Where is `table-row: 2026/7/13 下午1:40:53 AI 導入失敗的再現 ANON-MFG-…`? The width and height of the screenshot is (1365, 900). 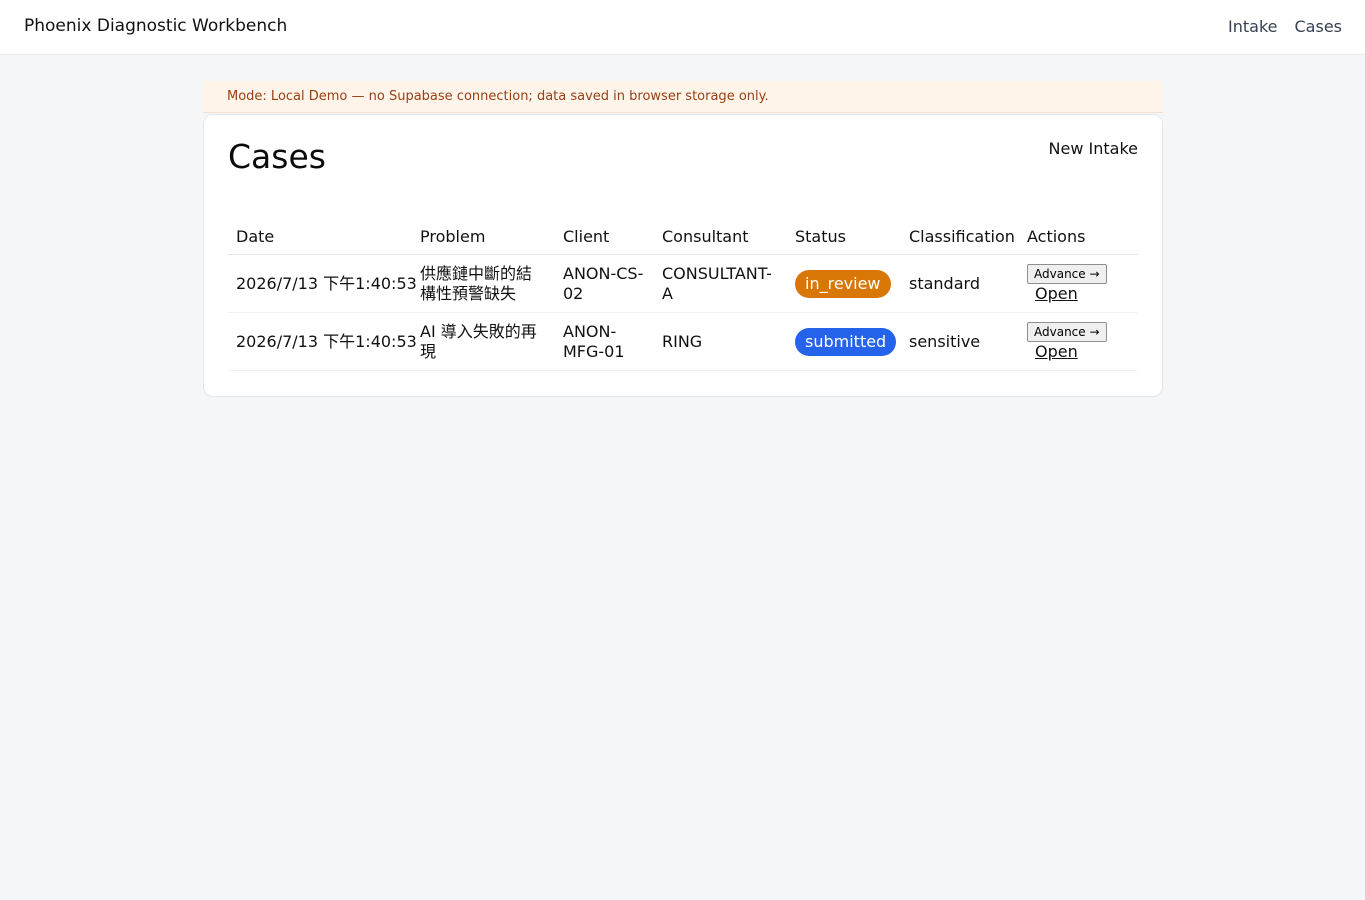 table-row: 2026/7/13 下午1:40:53 AI 導入失敗的再現 ANON-MFG-… is located at coordinates (683, 341).